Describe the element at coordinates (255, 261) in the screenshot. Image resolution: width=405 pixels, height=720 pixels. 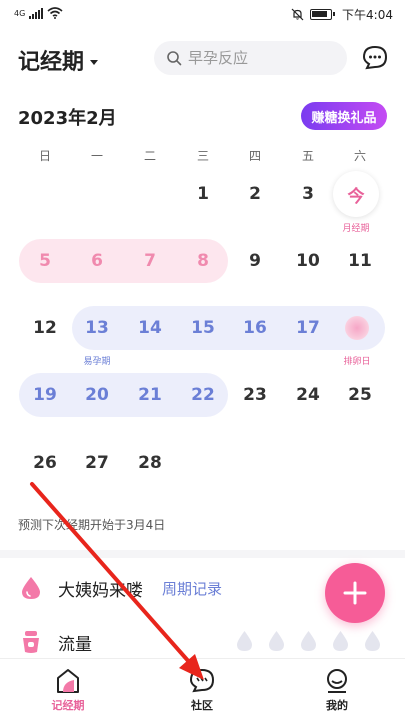
I see `calendar-day: 9` at that location.